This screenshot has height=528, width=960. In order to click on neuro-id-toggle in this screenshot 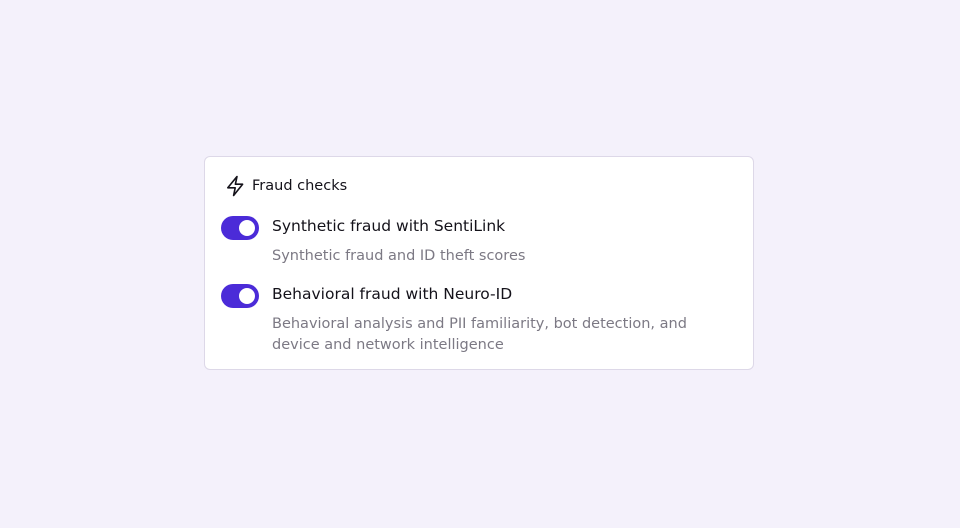, I will do `click(240, 296)`.